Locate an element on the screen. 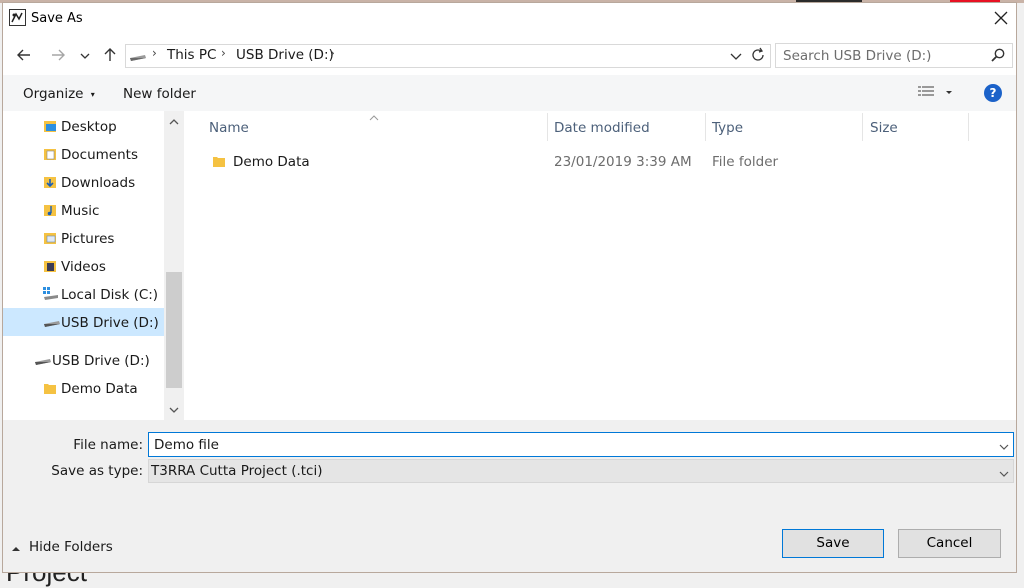 The width and height of the screenshot is (1024, 588). close-icon is located at coordinates (1001, 18).